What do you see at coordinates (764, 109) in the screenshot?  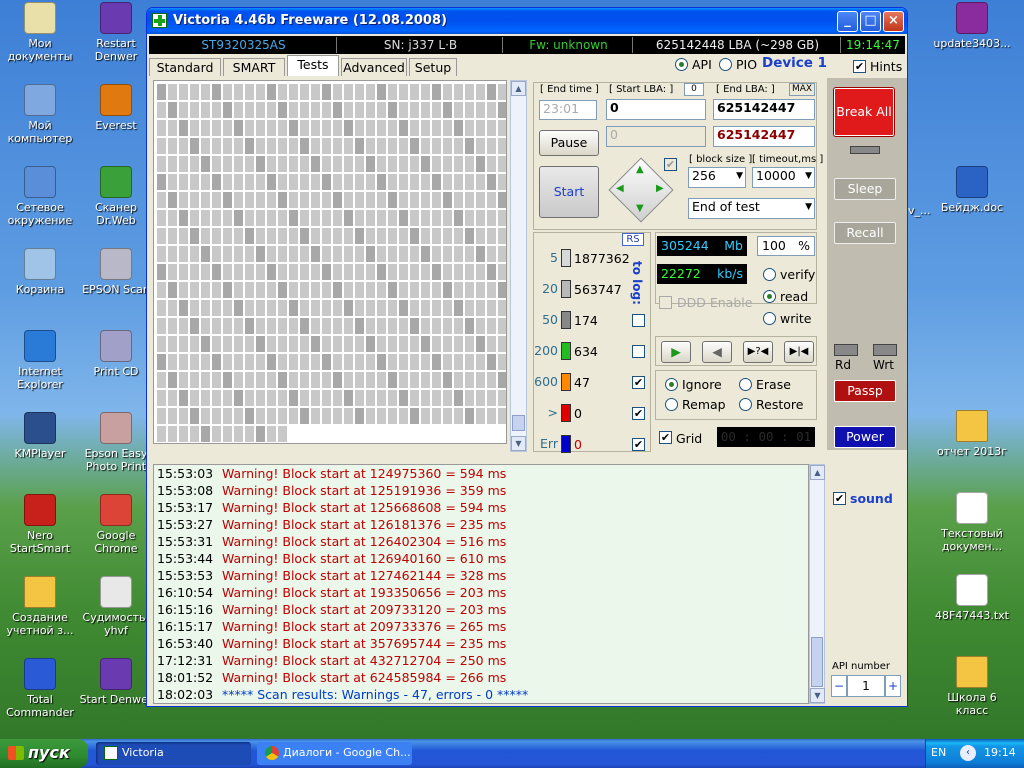 I see `end-lba-input: 625142447` at bounding box center [764, 109].